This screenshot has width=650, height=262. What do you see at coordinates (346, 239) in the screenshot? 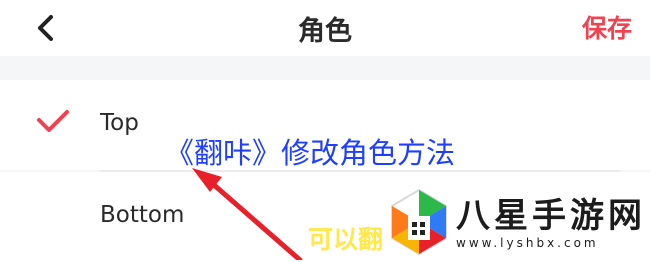
I see `tutorial-subtext: 可以翻` at bounding box center [346, 239].